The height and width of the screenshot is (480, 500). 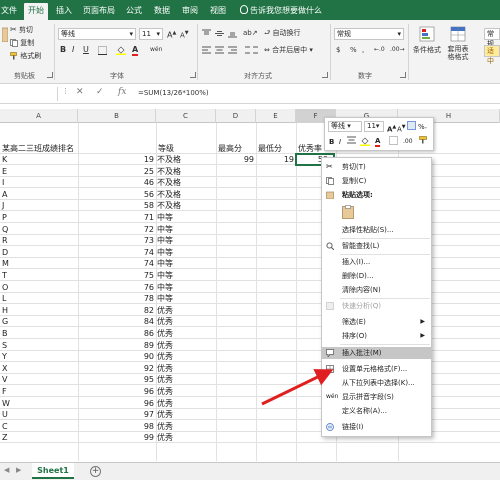 I want to click on percent-button: %, so click(x=353, y=50).